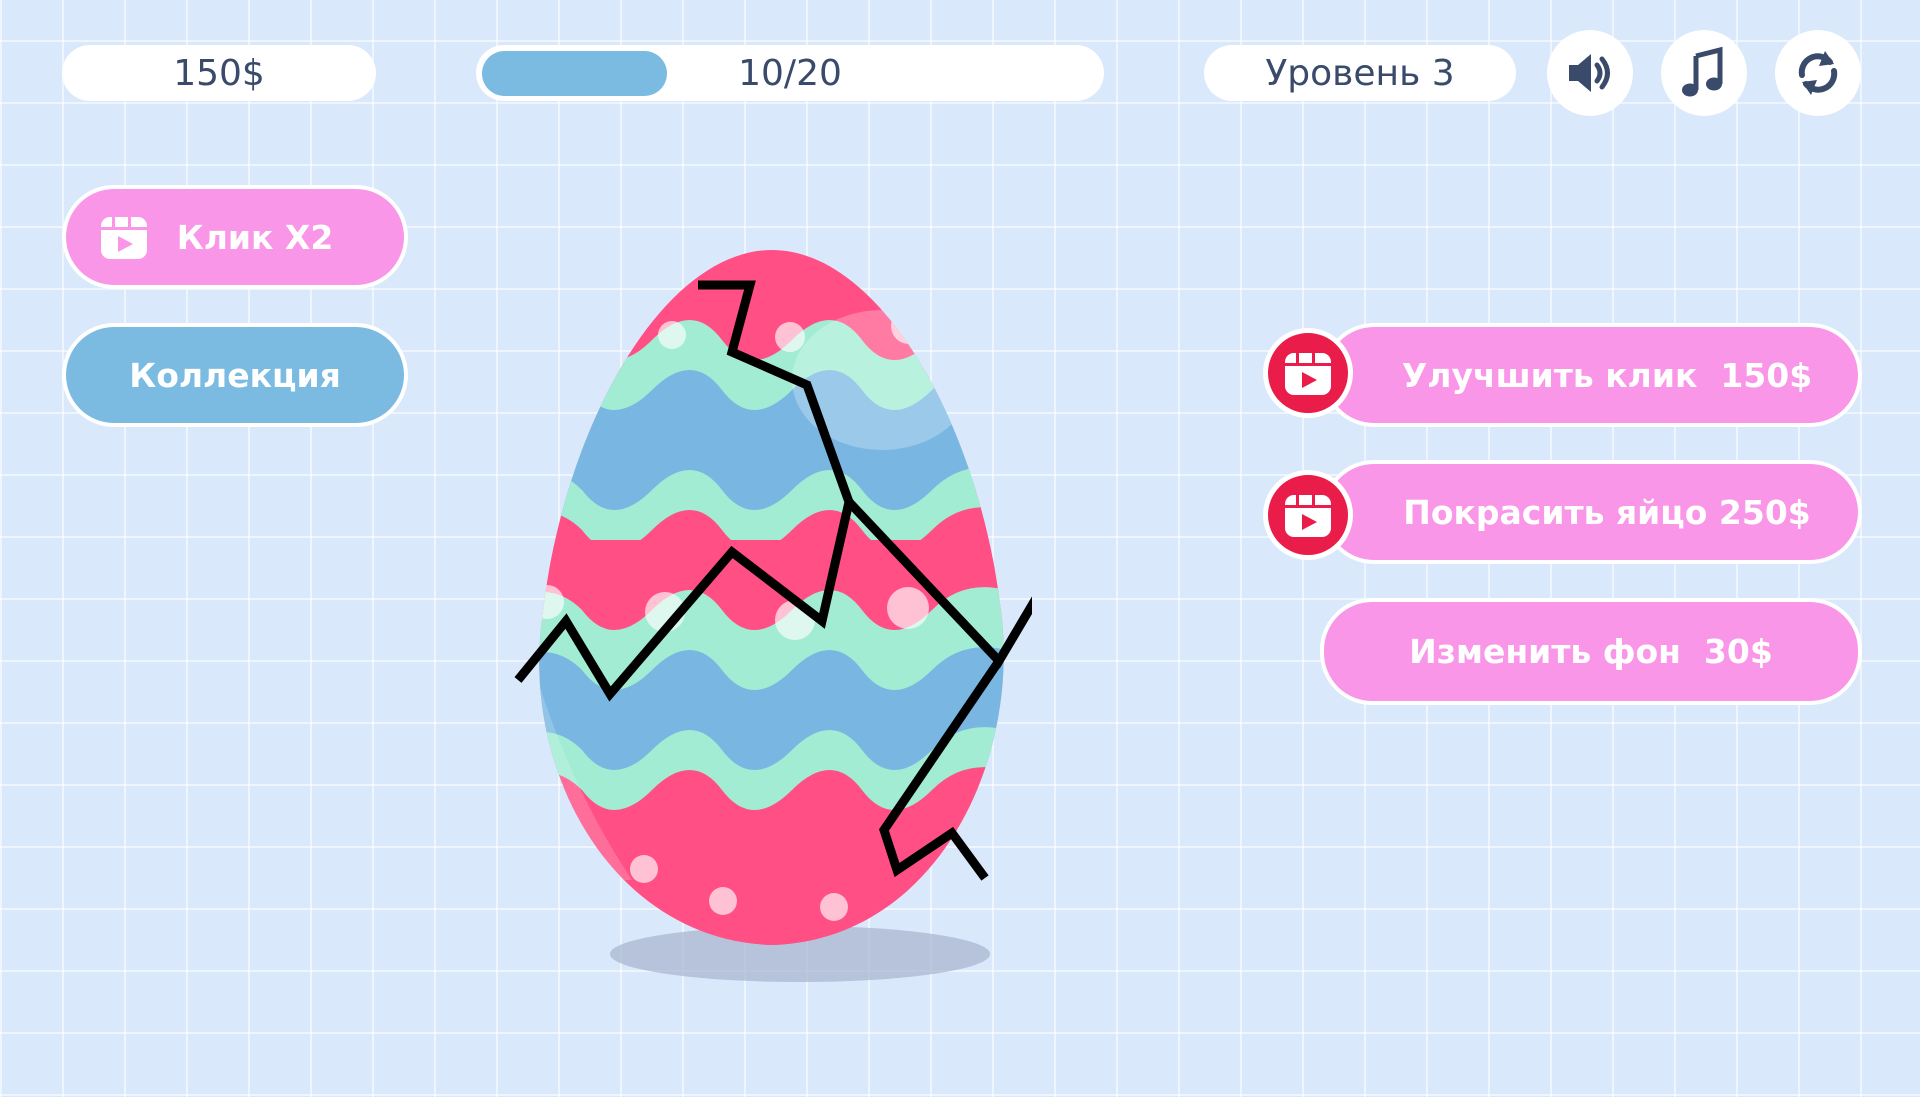  I want to click on upgrade-click-button: Улучшить клик 150$, so click(1592, 375).